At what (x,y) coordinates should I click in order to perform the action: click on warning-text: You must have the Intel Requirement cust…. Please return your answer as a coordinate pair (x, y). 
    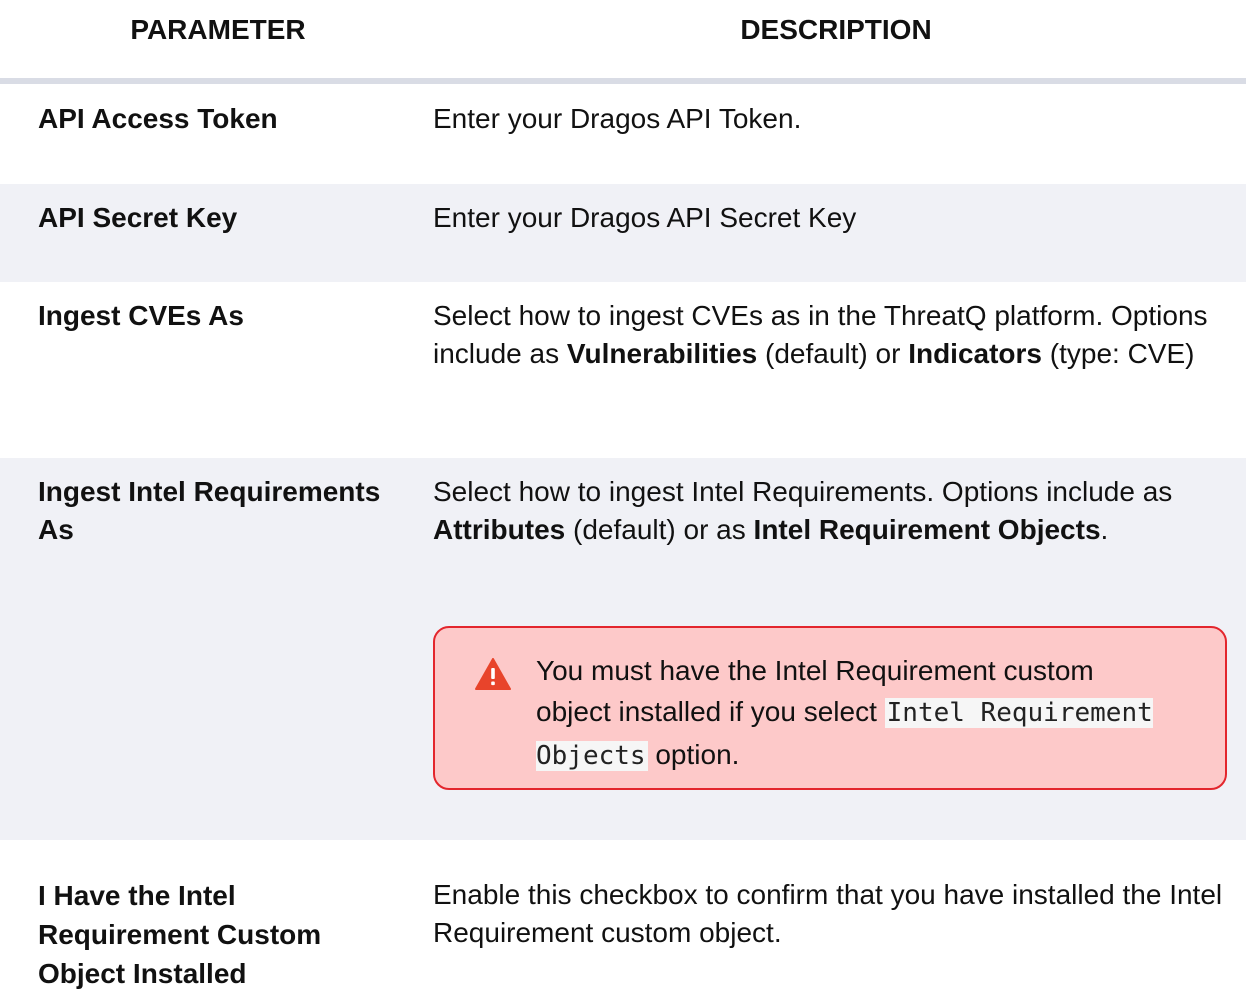
    Looking at the image, I should click on (856, 713).